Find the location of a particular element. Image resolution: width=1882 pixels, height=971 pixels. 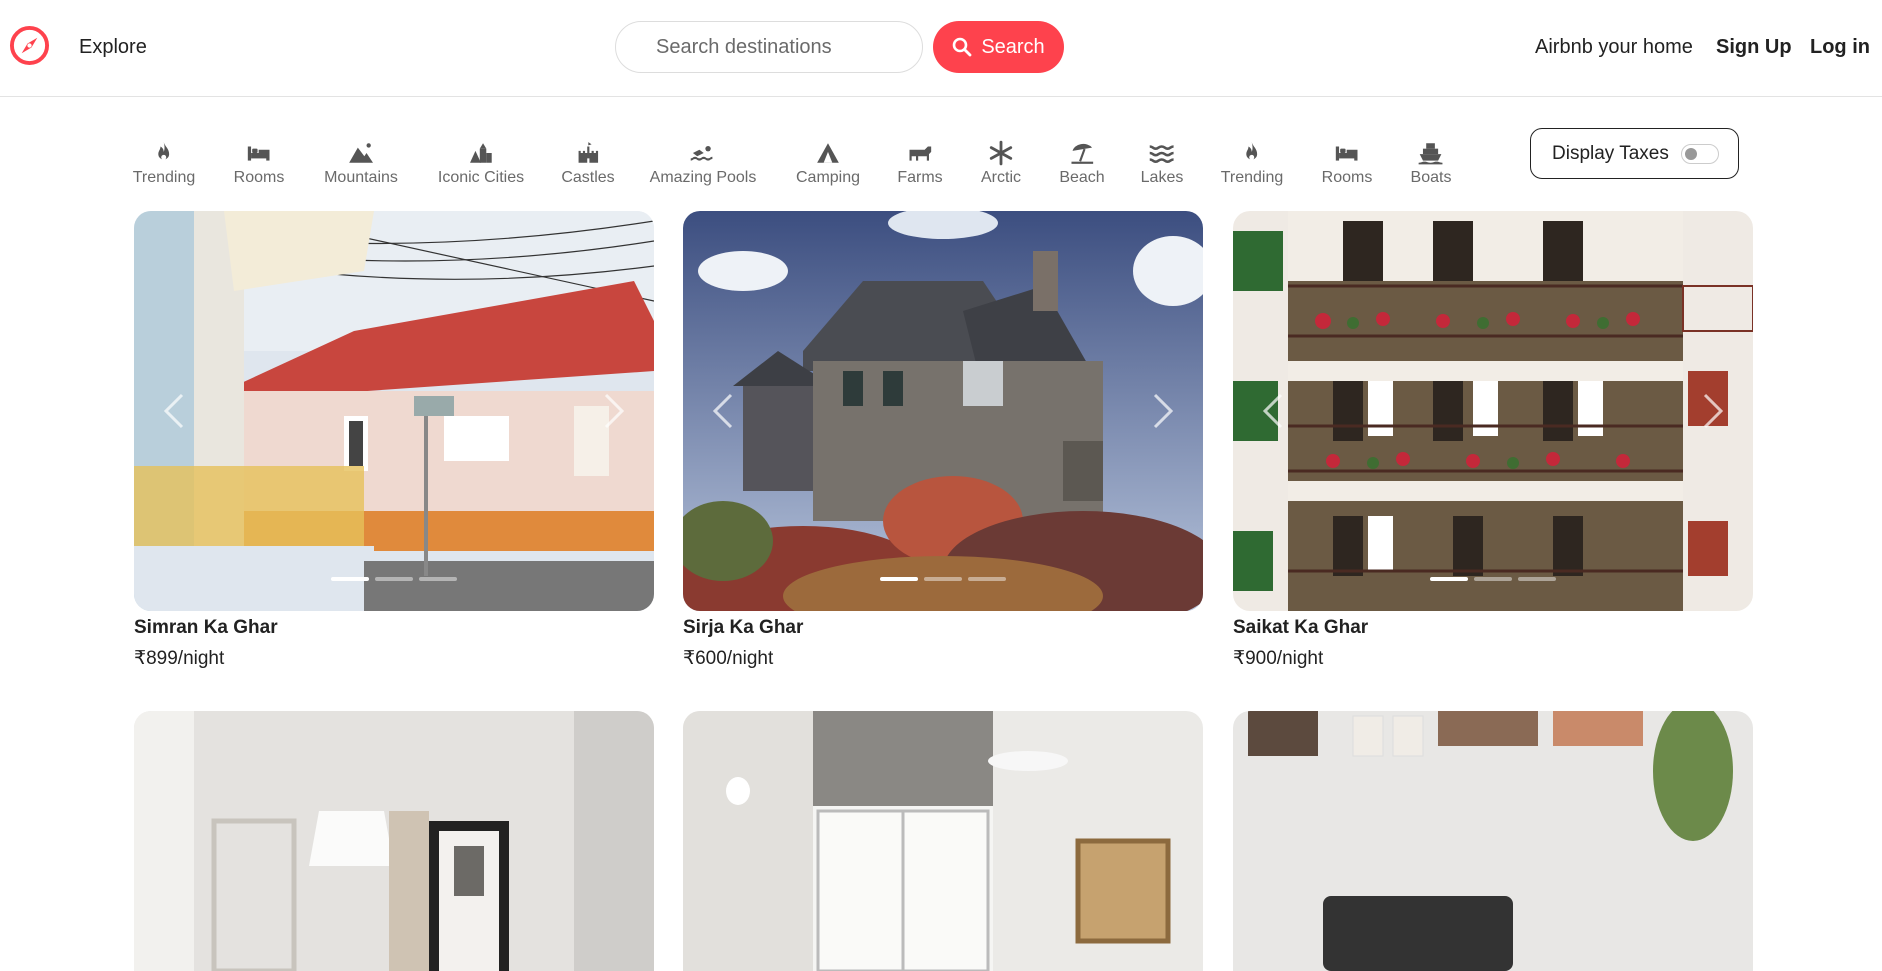

snowflake-icon is located at coordinates (1001, 153).